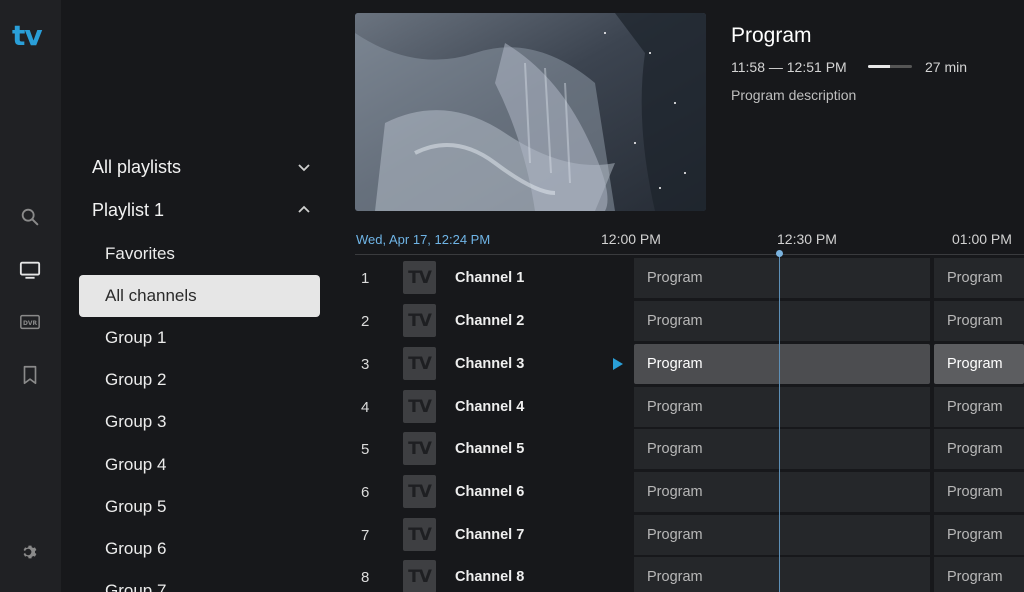  Describe the element at coordinates (128, 209) in the screenshot. I see `playlist-label: Playlist 1` at that location.